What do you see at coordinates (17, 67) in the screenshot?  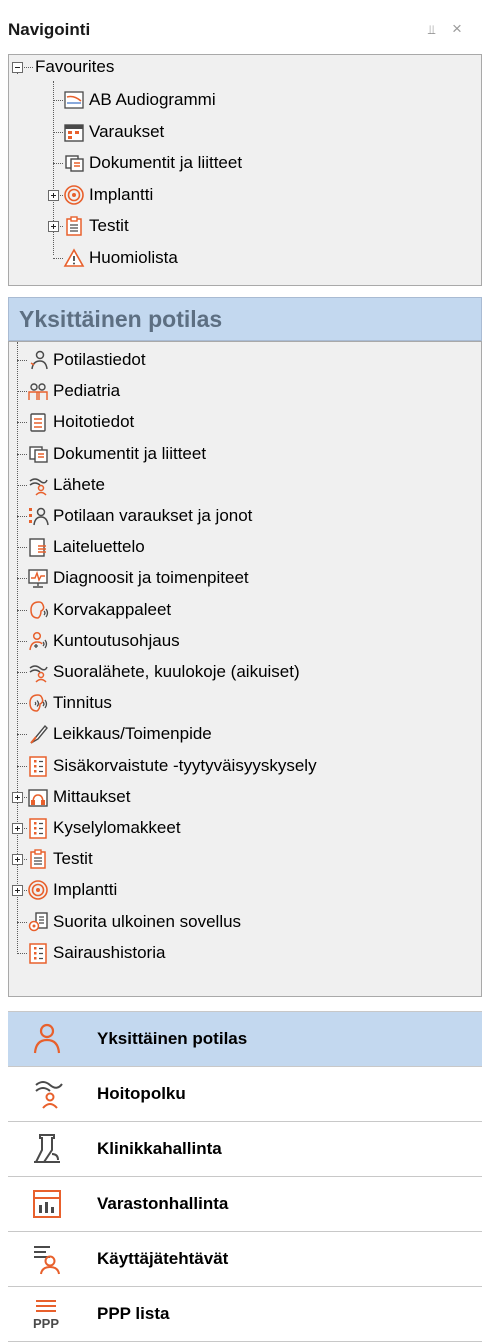 I see `favourites-collapse-toggle` at bounding box center [17, 67].